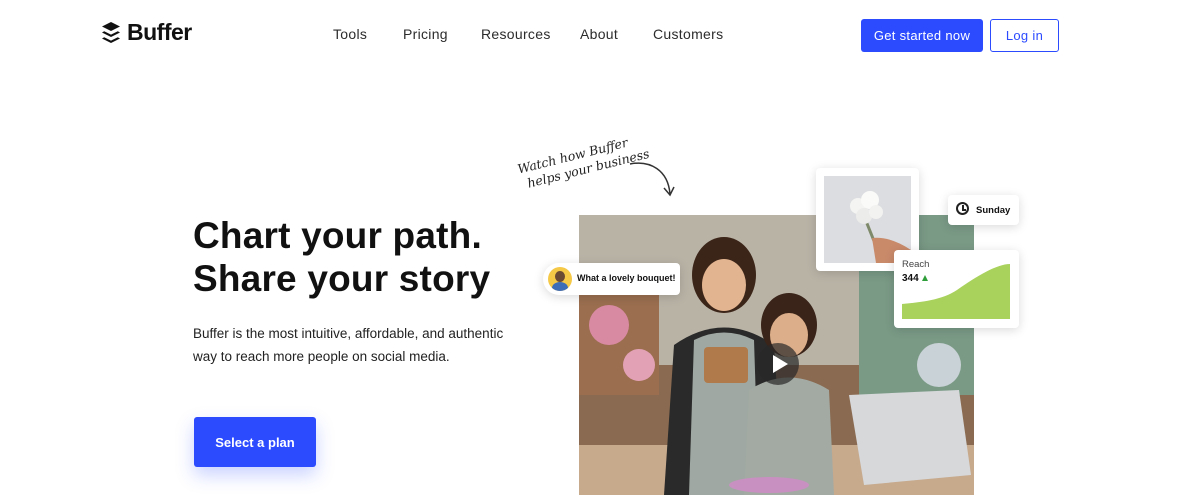  I want to click on hero-title-line-2: Share your story, so click(342, 278).